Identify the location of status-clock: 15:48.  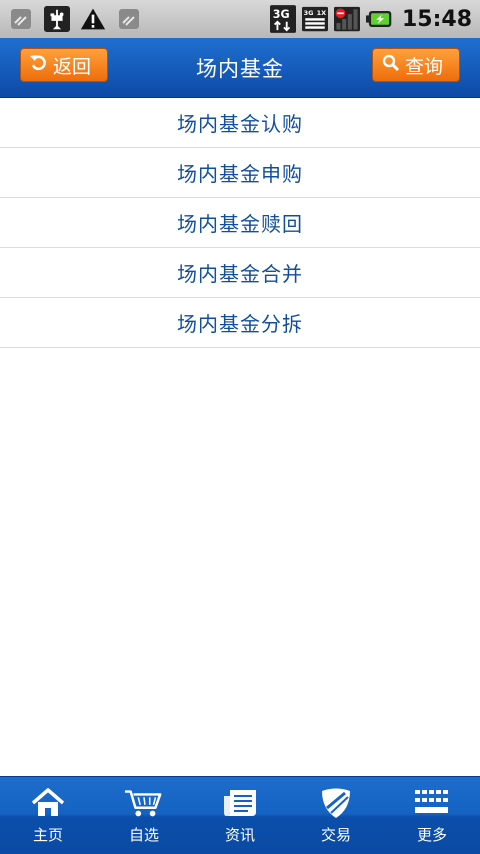
(436, 19).